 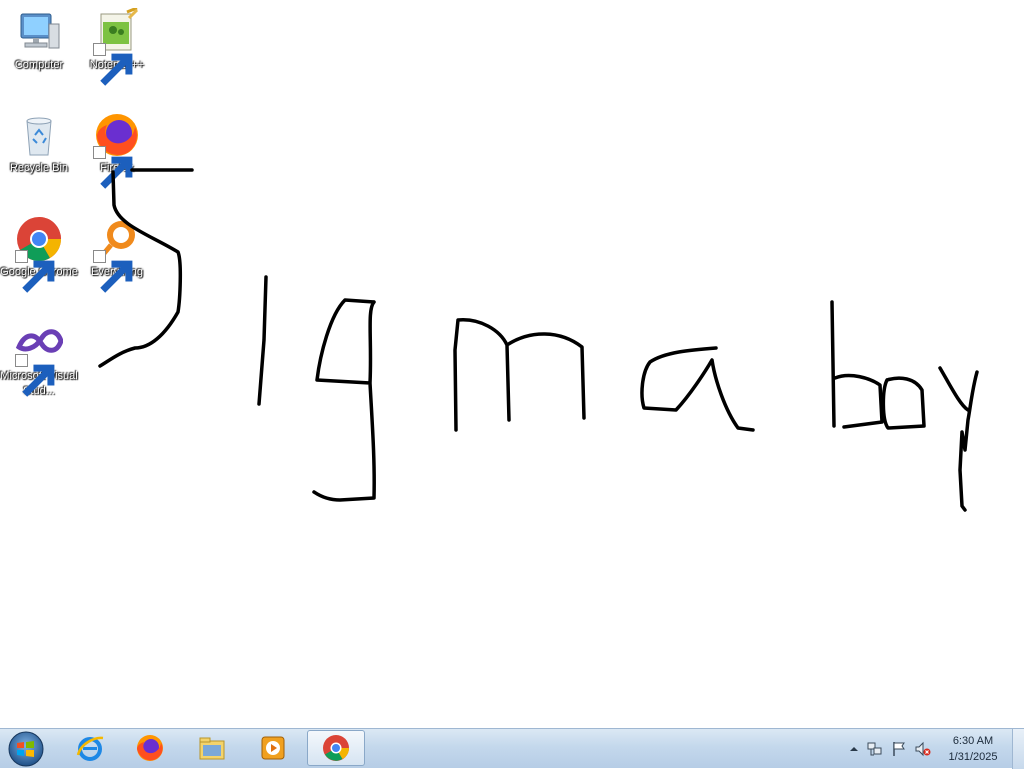 What do you see at coordinates (512, 748) in the screenshot?
I see `taskbar: 6:30 AM 1/31/2025` at bounding box center [512, 748].